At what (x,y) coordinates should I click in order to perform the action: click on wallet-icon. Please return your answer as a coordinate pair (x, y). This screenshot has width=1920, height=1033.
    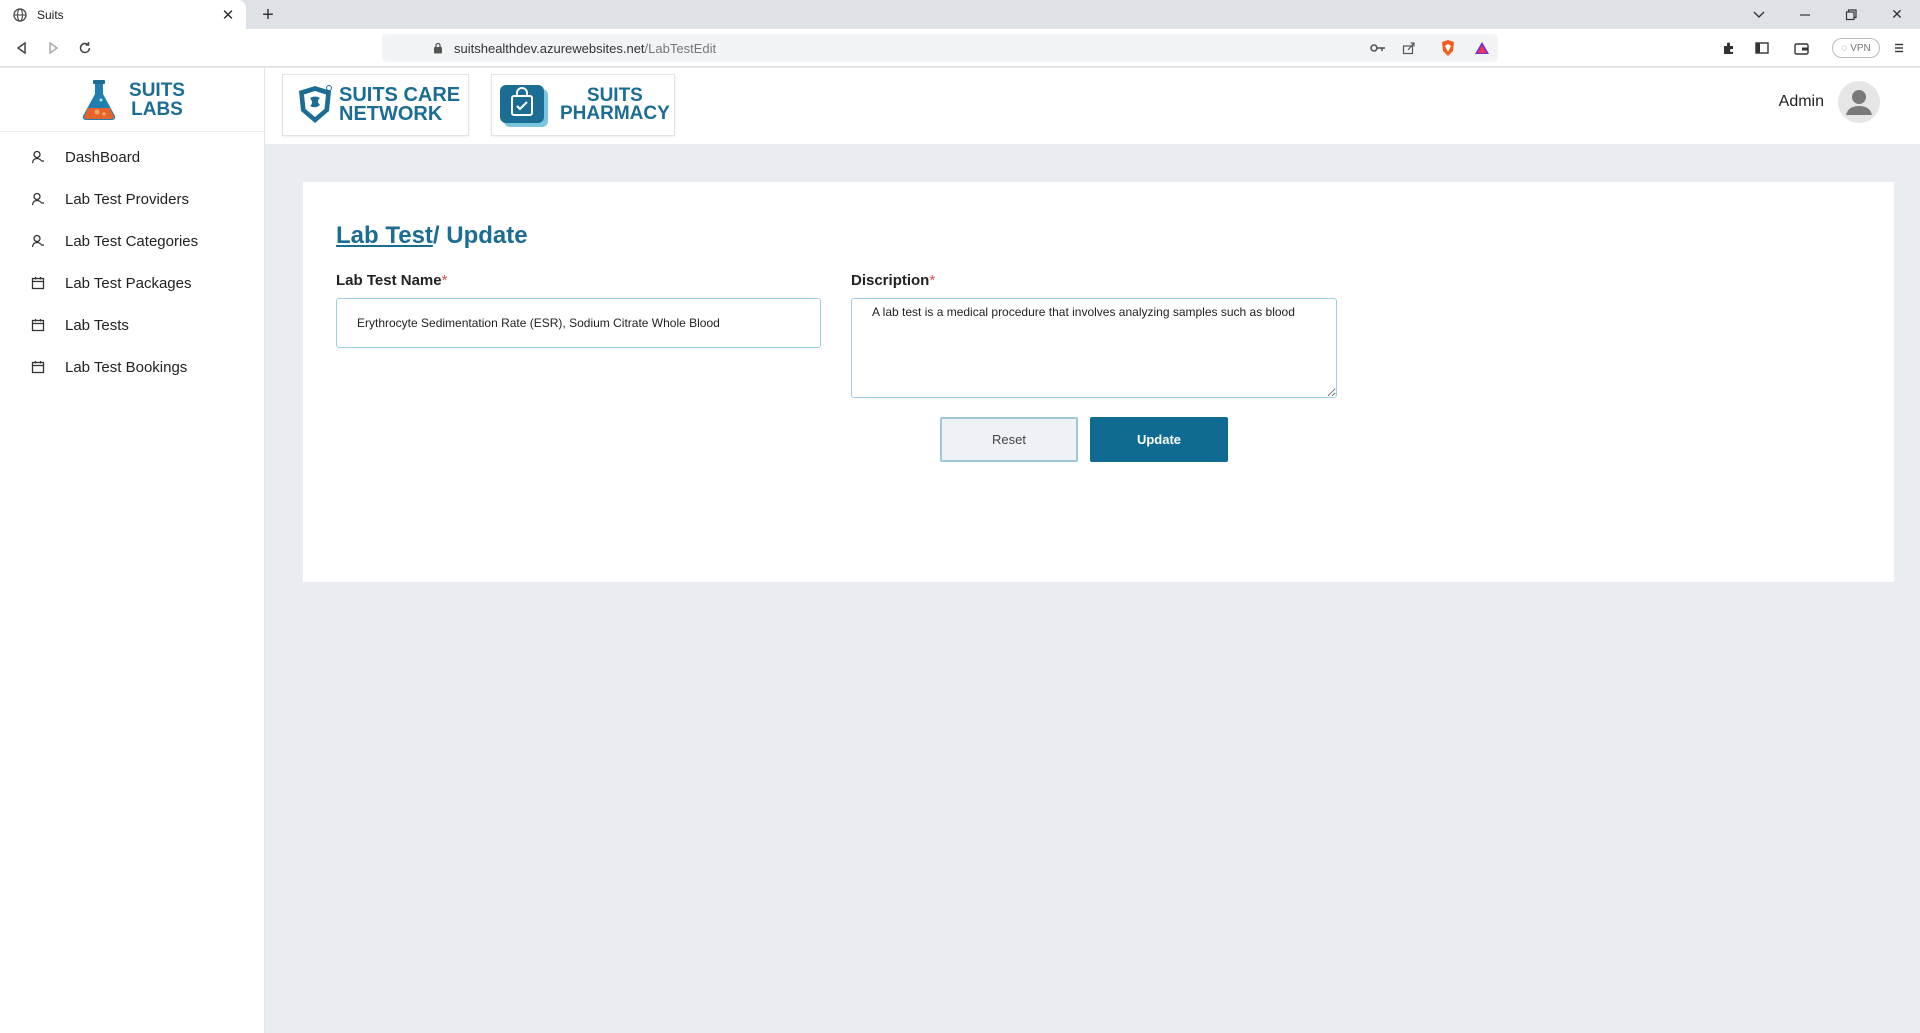
    Looking at the image, I should click on (1801, 48).